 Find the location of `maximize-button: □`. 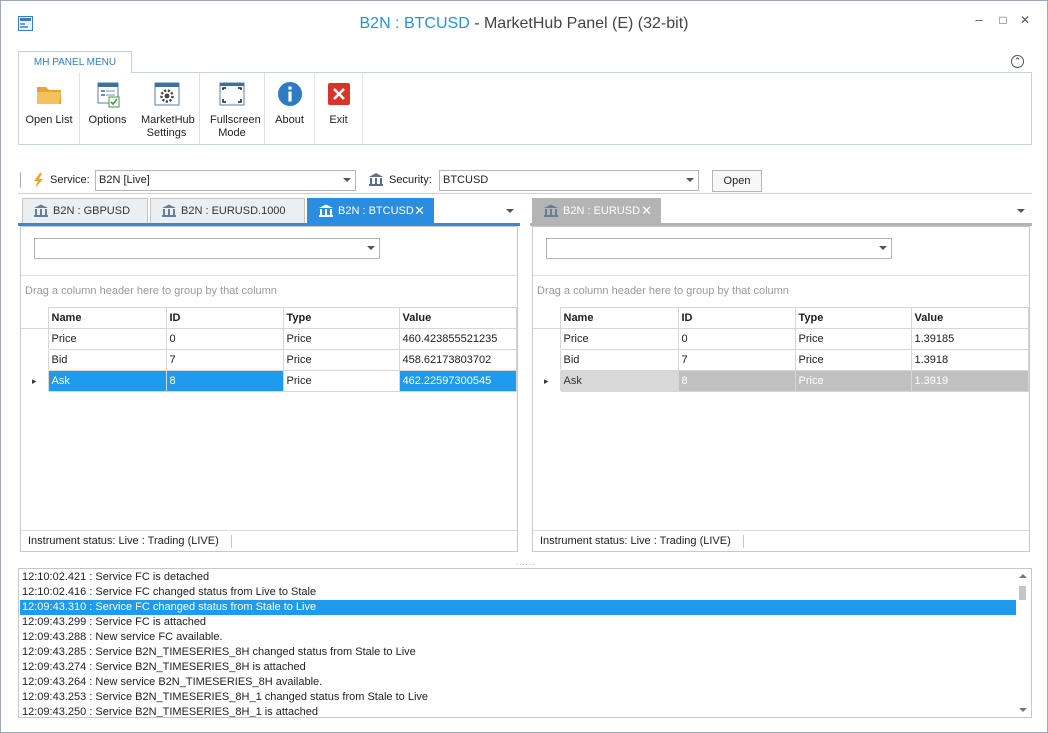

maximize-button: □ is located at coordinates (1003, 20).